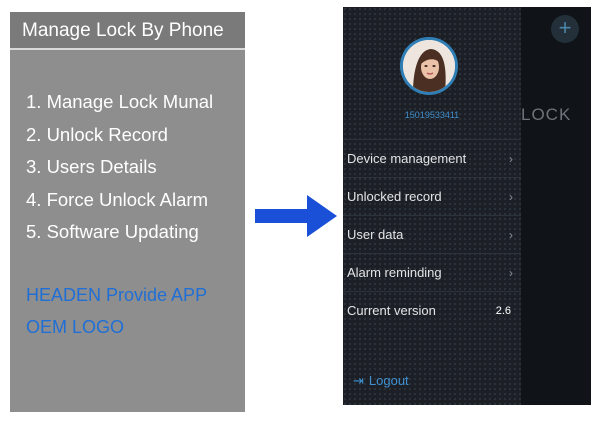 The height and width of the screenshot is (441, 600). I want to click on feature-item: 4. Force Unlock Alarm, so click(117, 199).